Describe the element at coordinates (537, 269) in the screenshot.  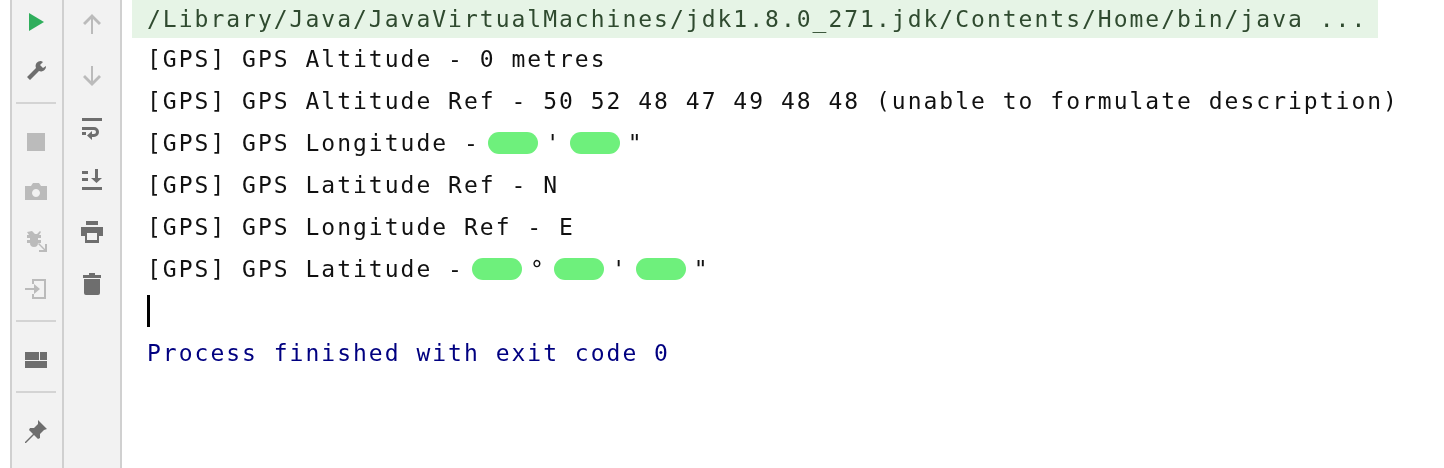
I see `console-text: °` at that location.